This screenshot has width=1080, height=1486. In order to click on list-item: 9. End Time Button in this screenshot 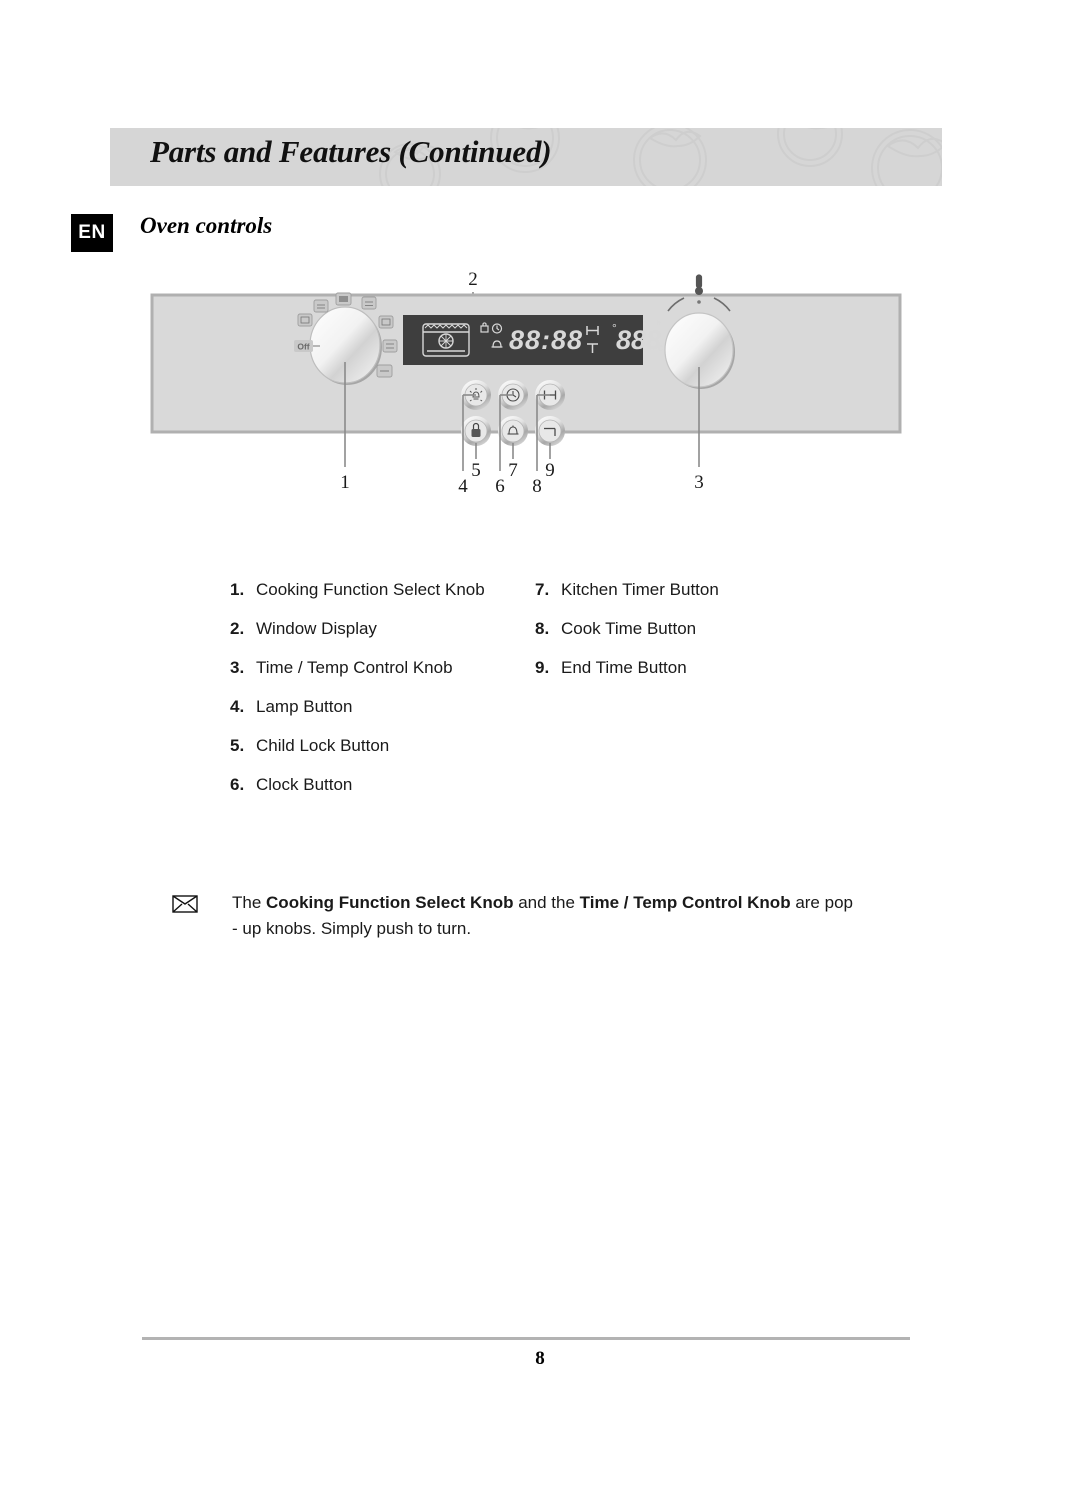, I will do `click(685, 677)`.